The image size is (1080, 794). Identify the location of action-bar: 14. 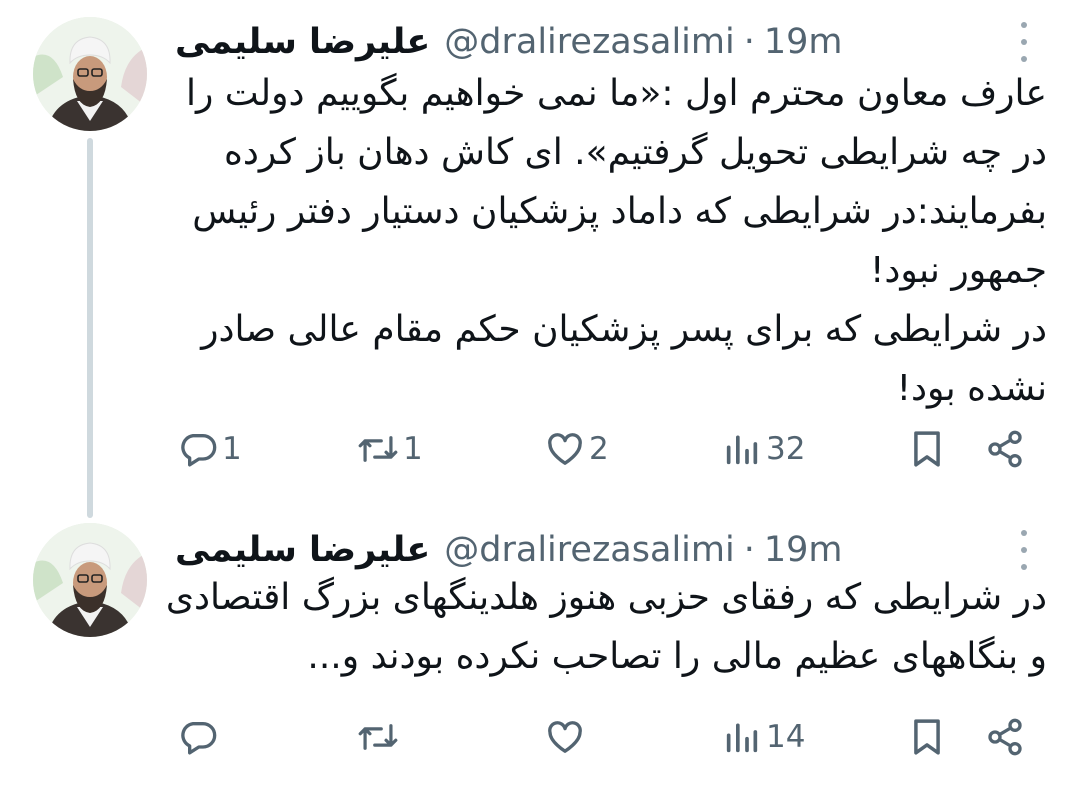
(540, 737).